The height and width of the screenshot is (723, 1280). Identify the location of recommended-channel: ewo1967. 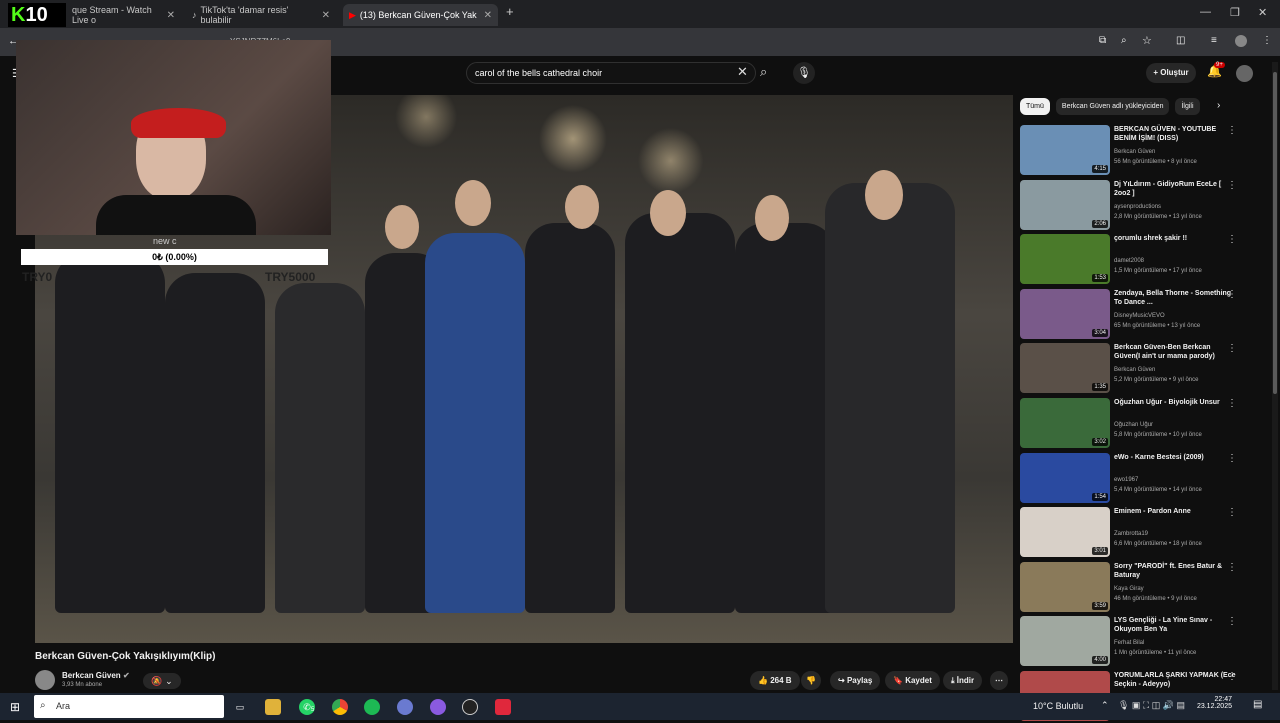
(1126, 480).